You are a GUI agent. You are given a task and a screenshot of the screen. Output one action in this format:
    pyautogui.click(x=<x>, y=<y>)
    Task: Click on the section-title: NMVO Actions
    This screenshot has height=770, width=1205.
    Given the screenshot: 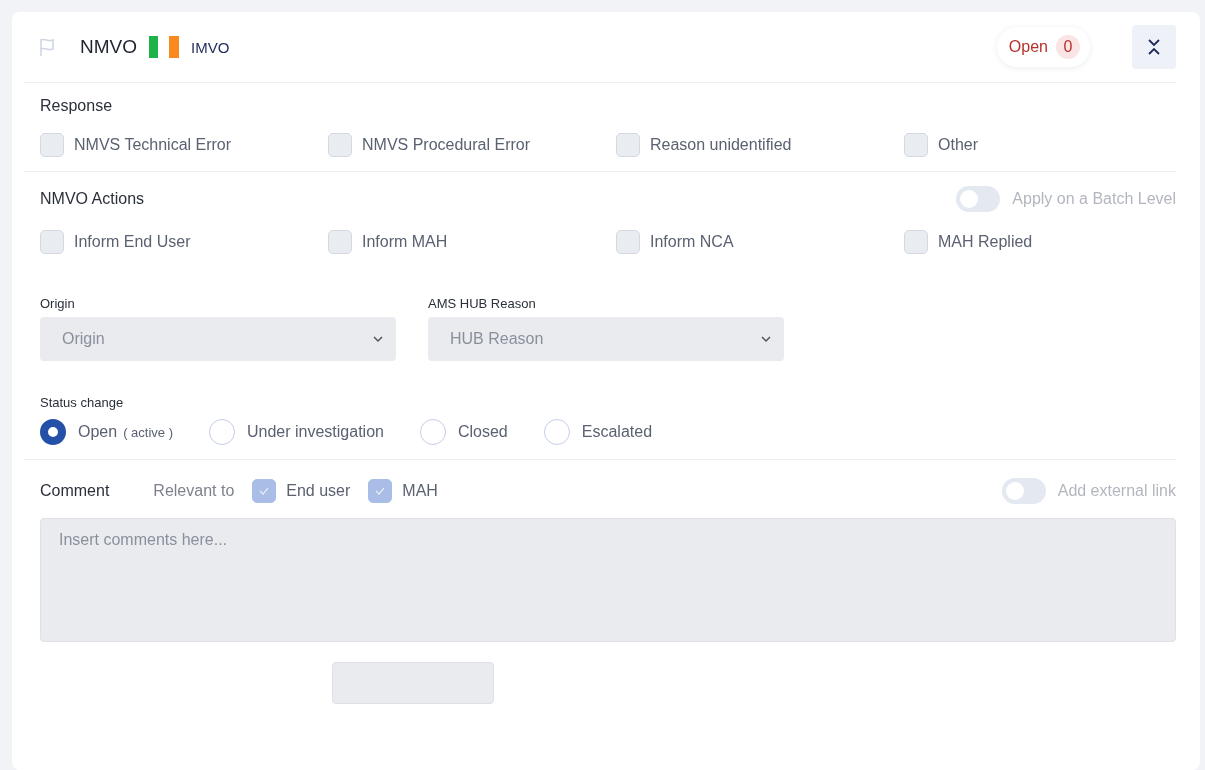 What is the action you would take?
    pyautogui.click(x=92, y=199)
    